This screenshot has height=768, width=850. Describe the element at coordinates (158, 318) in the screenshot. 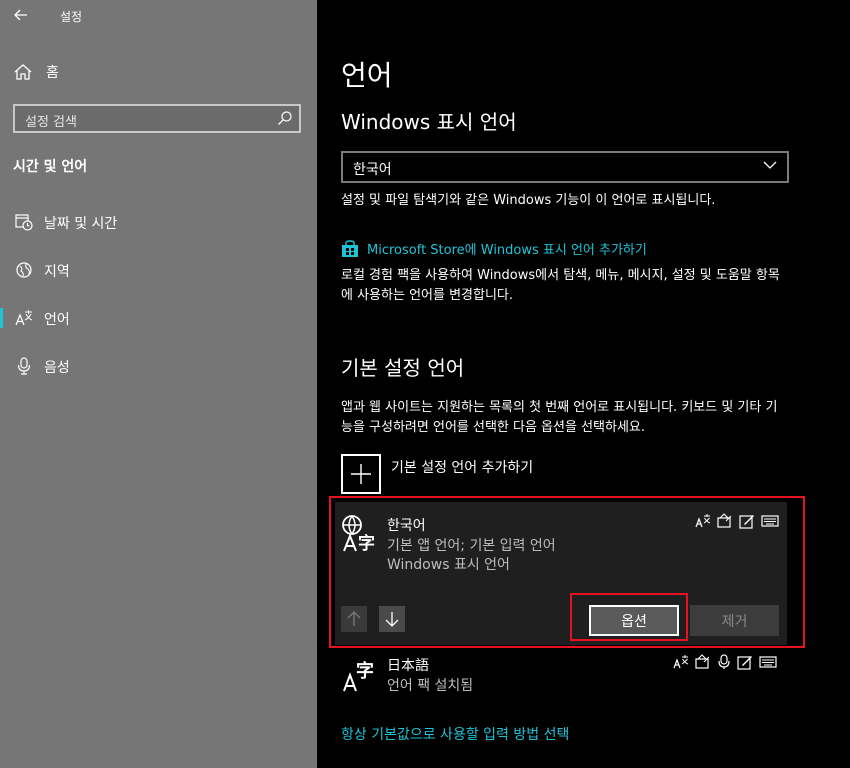

I see `sidebar-item-language: 언어` at that location.